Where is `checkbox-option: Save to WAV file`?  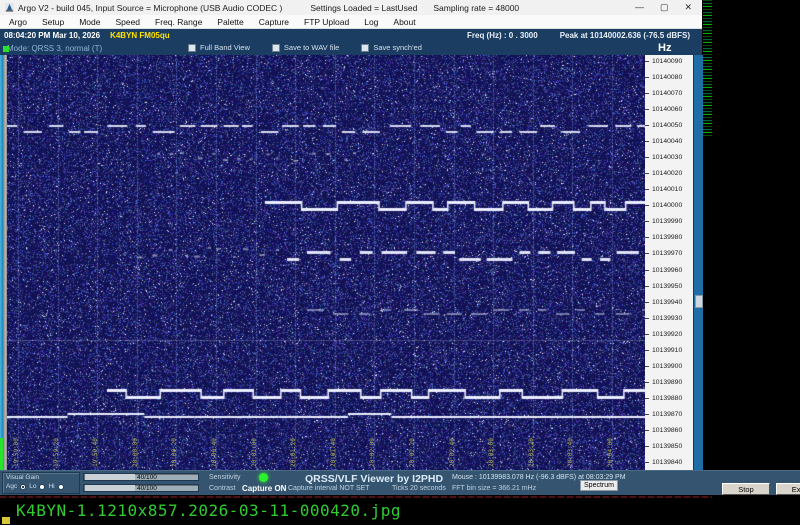 checkbox-option: Save to WAV file is located at coordinates (305, 47).